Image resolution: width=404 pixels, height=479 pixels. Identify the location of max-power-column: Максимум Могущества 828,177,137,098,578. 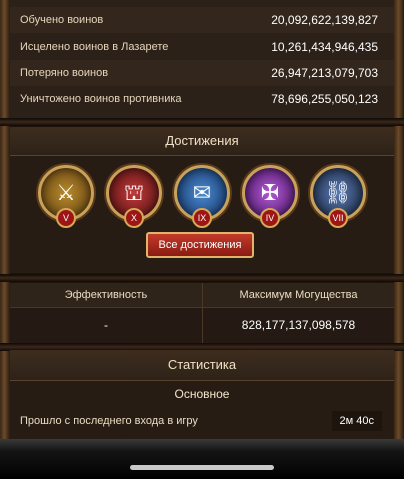
(298, 313).